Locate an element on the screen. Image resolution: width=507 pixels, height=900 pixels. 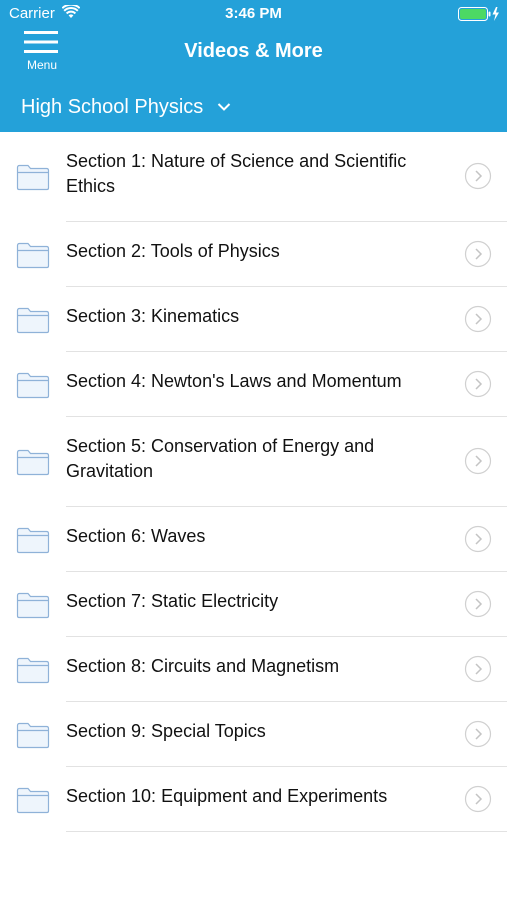
list-item-label: Section 10: Equipment and Experiments is located at coordinates (227, 796).